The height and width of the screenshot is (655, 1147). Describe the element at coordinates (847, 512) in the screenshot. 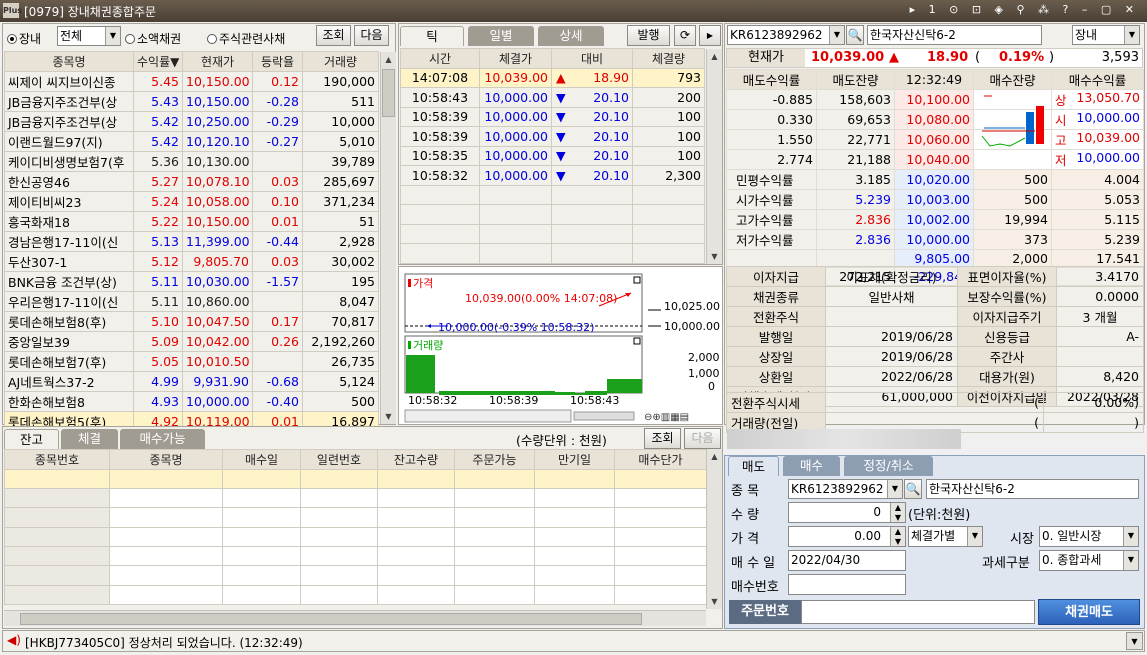

I see `qty-input: 0 ▲ ▼` at that location.